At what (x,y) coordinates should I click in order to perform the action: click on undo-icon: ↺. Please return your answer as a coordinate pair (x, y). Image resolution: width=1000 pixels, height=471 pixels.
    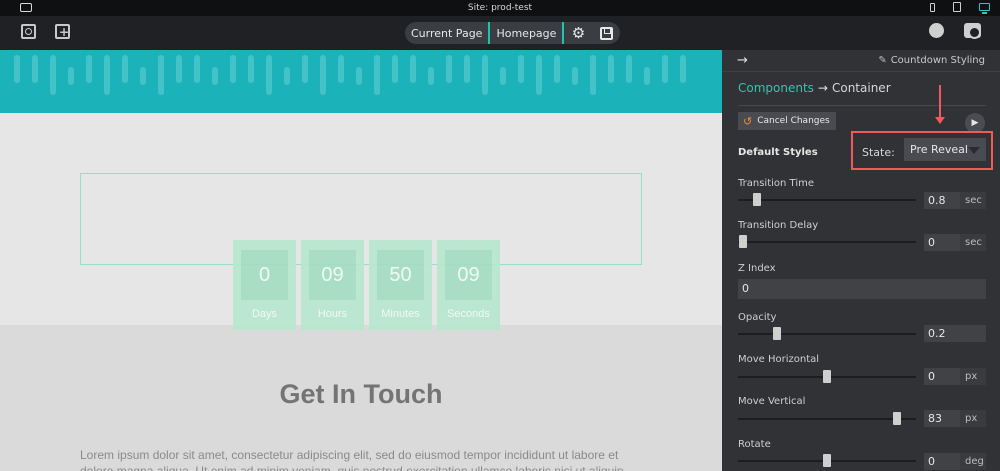
    Looking at the image, I should click on (748, 121).